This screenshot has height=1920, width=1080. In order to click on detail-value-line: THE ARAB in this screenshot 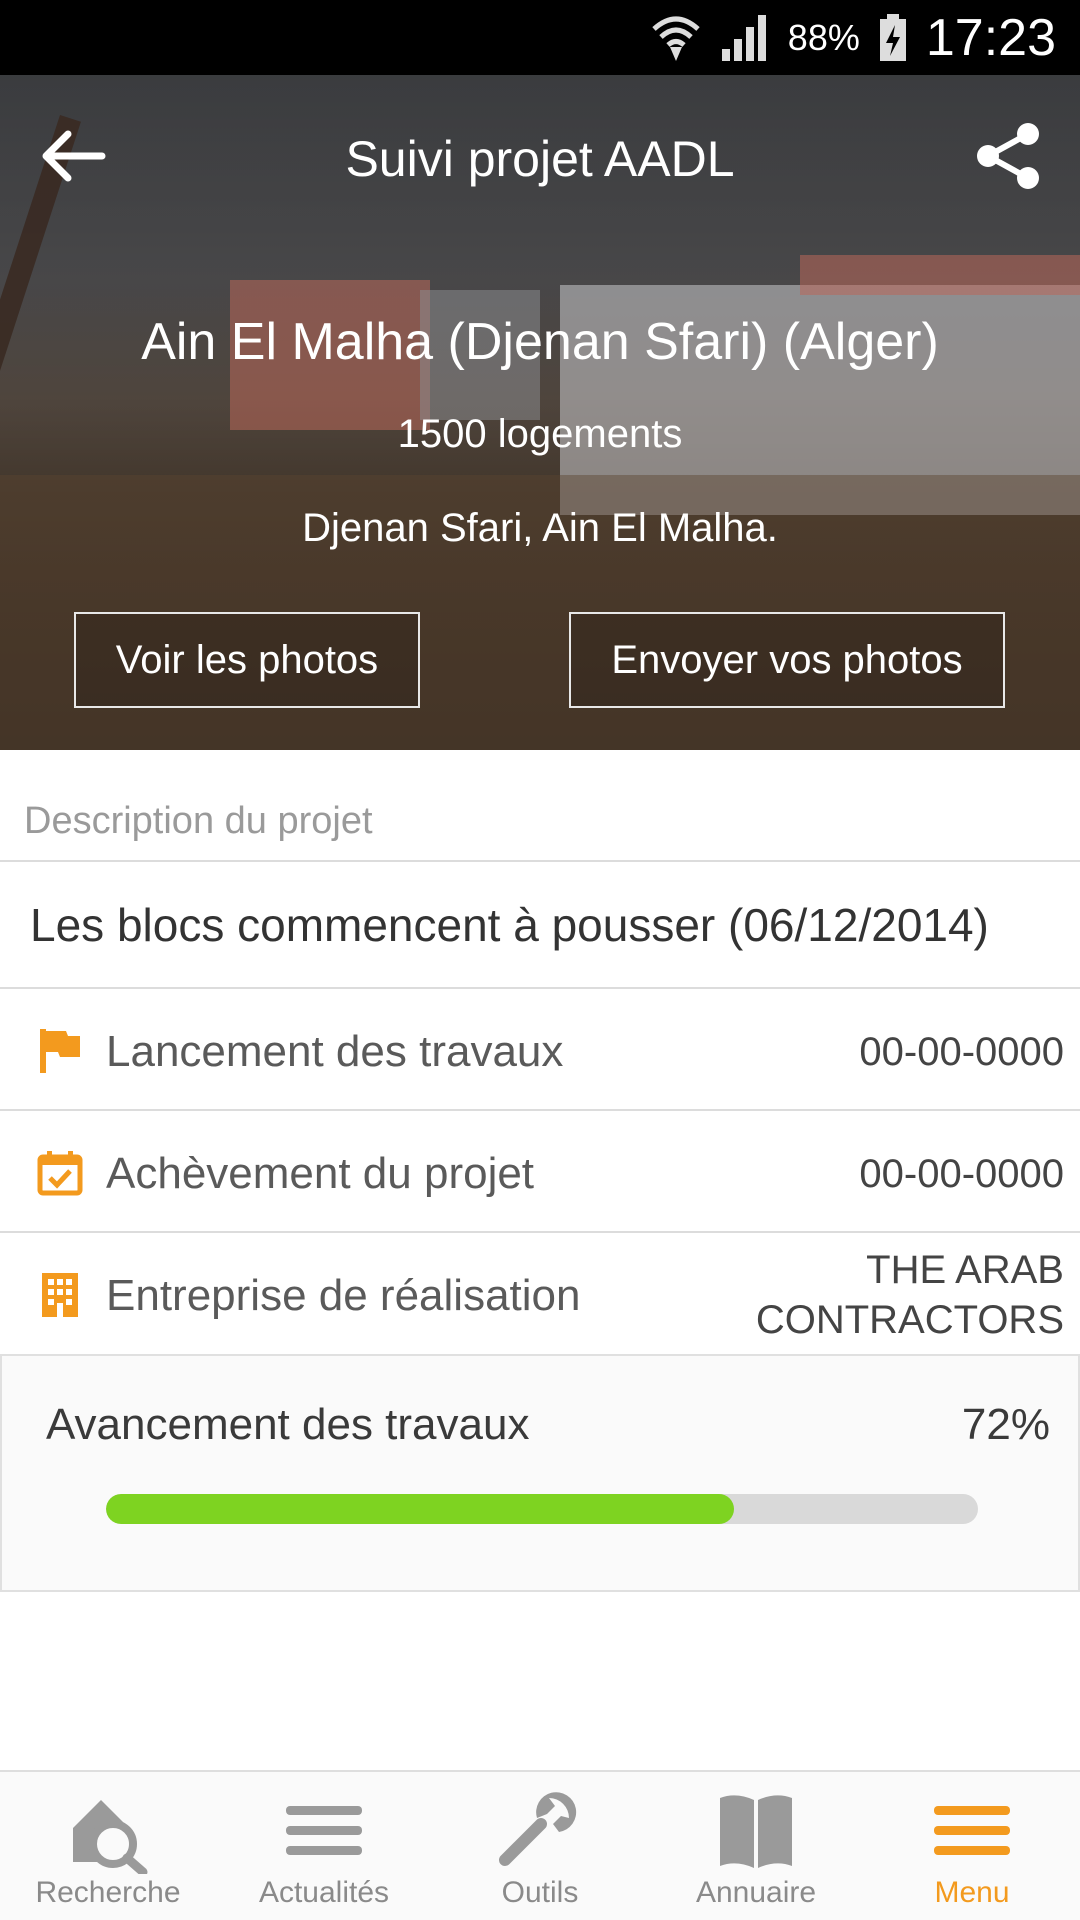, I will do `click(965, 1270)`.